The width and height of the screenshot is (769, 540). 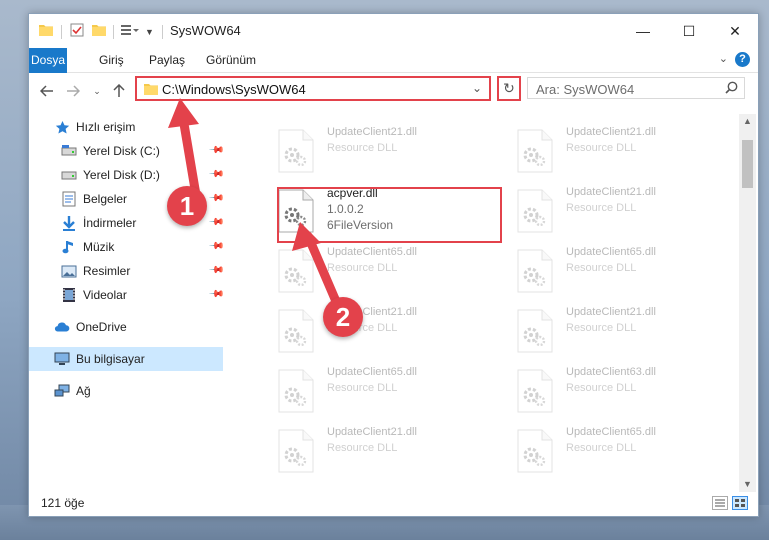 What do you see at coordinates (740, 503) in the screenshot?
I see `large-icons-view-icon` at bounding box center [740, 503].